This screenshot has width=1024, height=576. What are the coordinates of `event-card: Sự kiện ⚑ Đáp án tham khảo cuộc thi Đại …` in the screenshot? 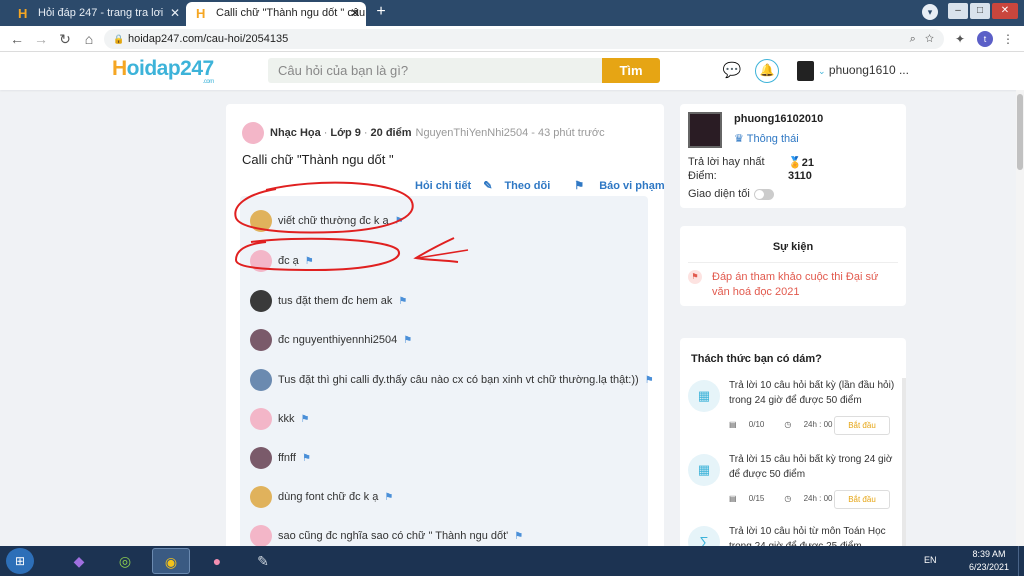 It's located at (793, 266).